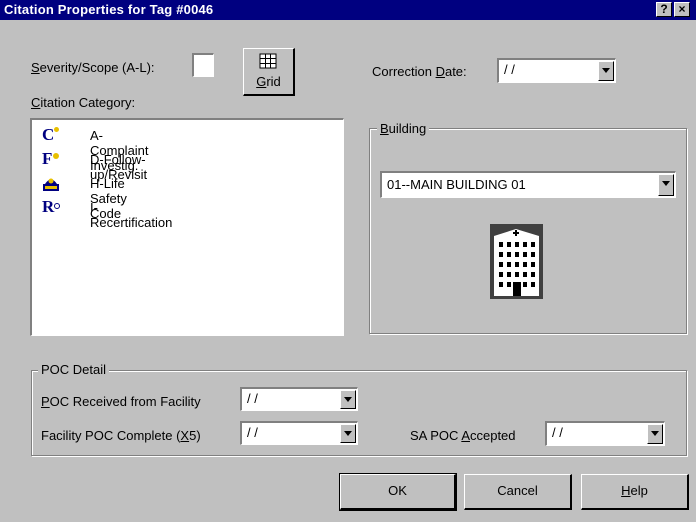 Image resolution: width=696 pixels, height=522 pixels. What do you see at coordinates (83, 102) in the screenshot?
I see `citation-category-label: Citation Category:` at bounding box center [83, 102].